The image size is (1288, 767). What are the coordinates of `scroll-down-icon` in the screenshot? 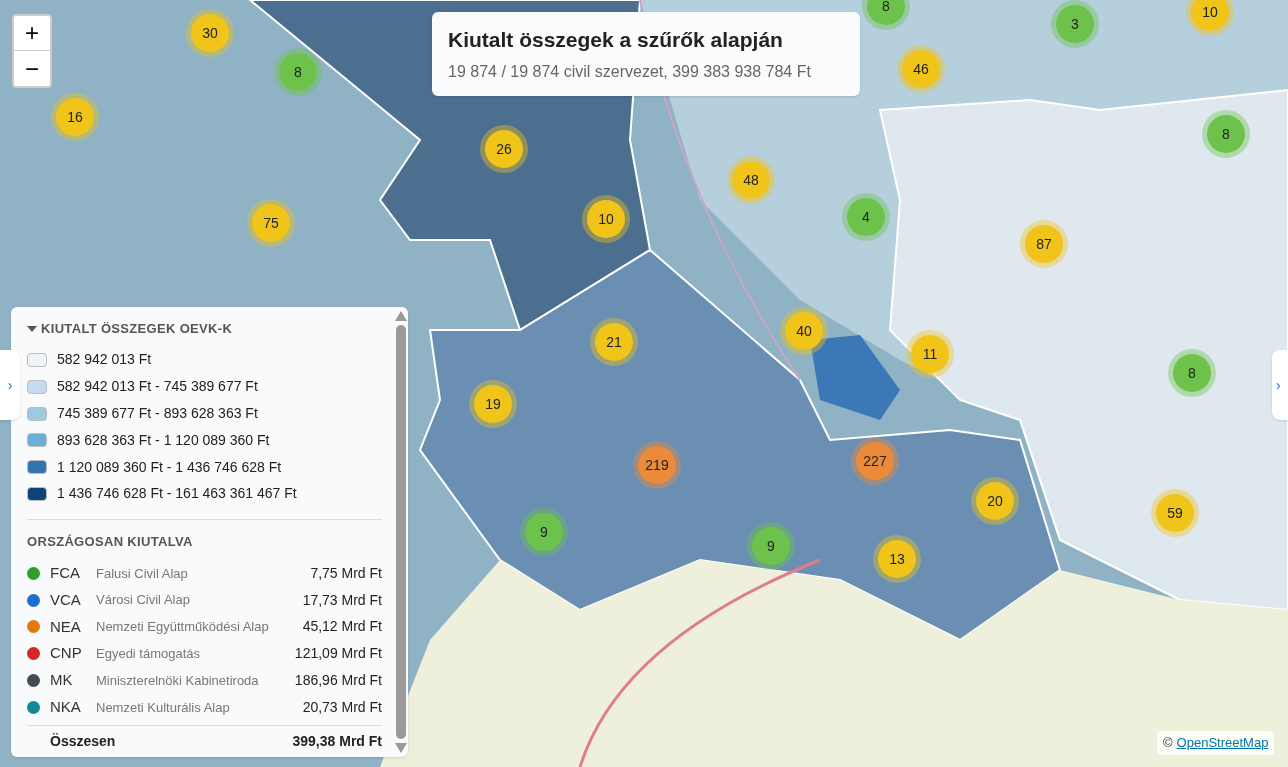 It's located at (401, 748).